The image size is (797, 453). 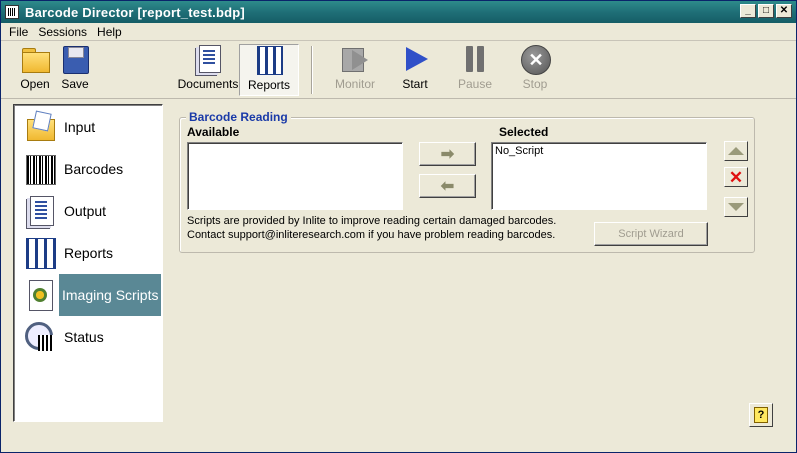 I want to click on help-button: ?, so click(x=761, y=415).